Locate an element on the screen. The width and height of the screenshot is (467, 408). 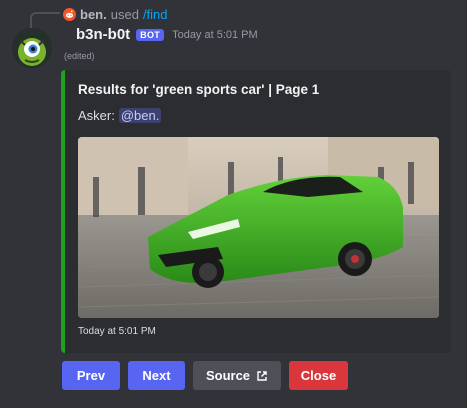
command-name: /find is located at coordinates (155, 14).